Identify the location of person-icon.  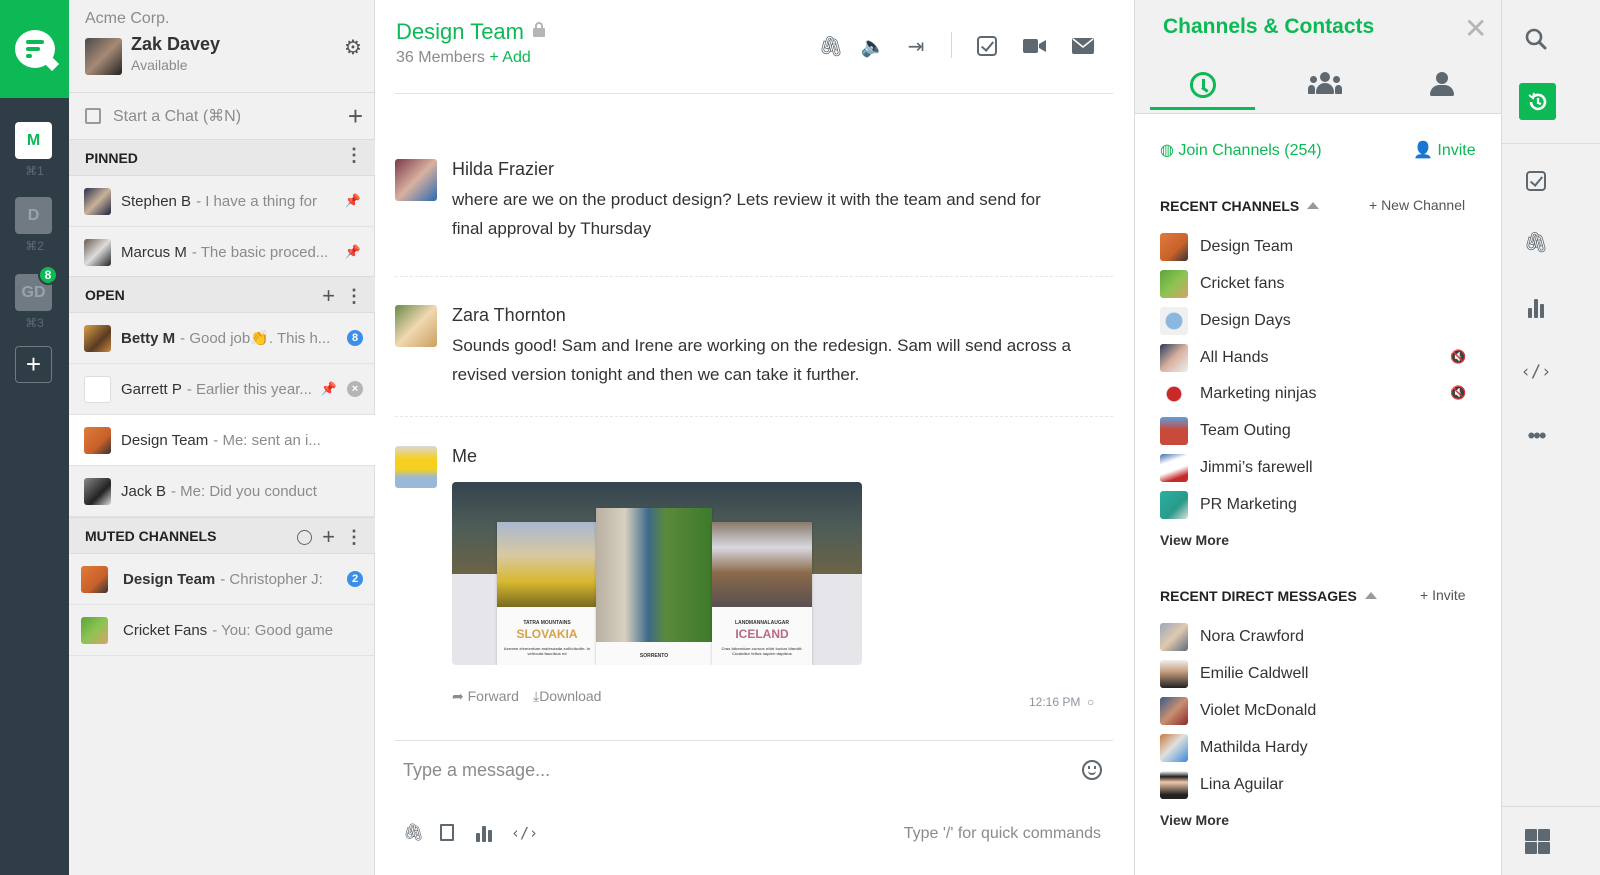
(1441, 84).